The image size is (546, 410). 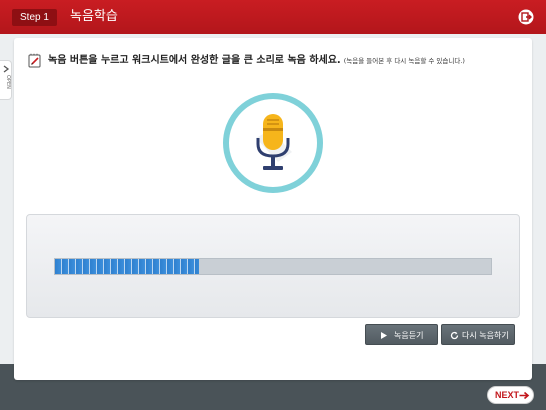 What do you see at coordinates (454, 335) in the screenshot?
I see `refresh-icon` at bounding box center [454, 335].